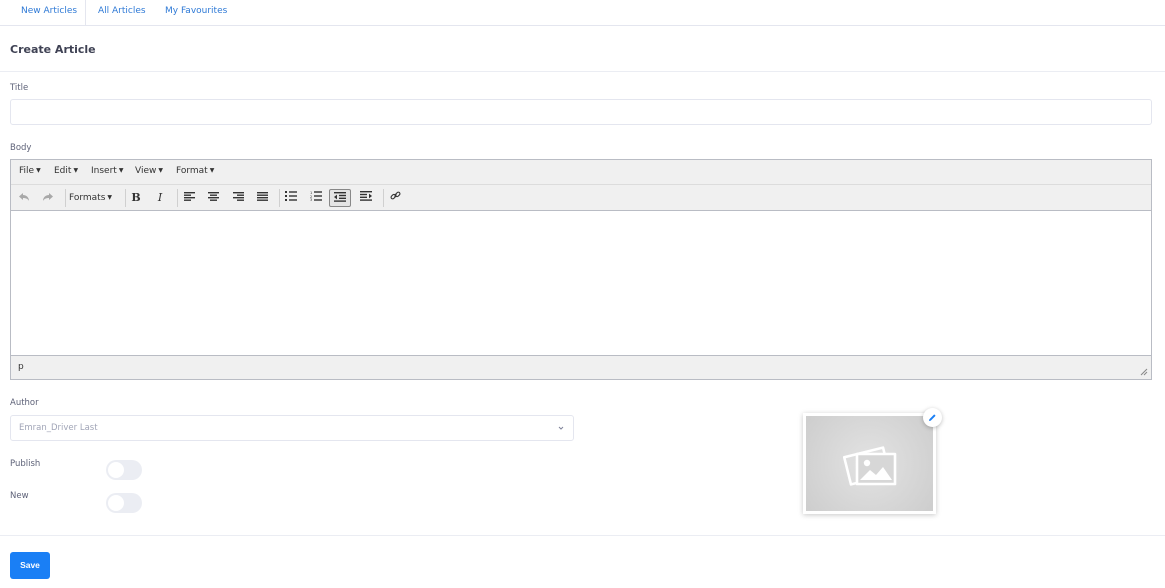 Image resolution: width=1165 pixels, height=588 pixels. I want to click on menu-insert: Insert ▼, so click(107, 171).